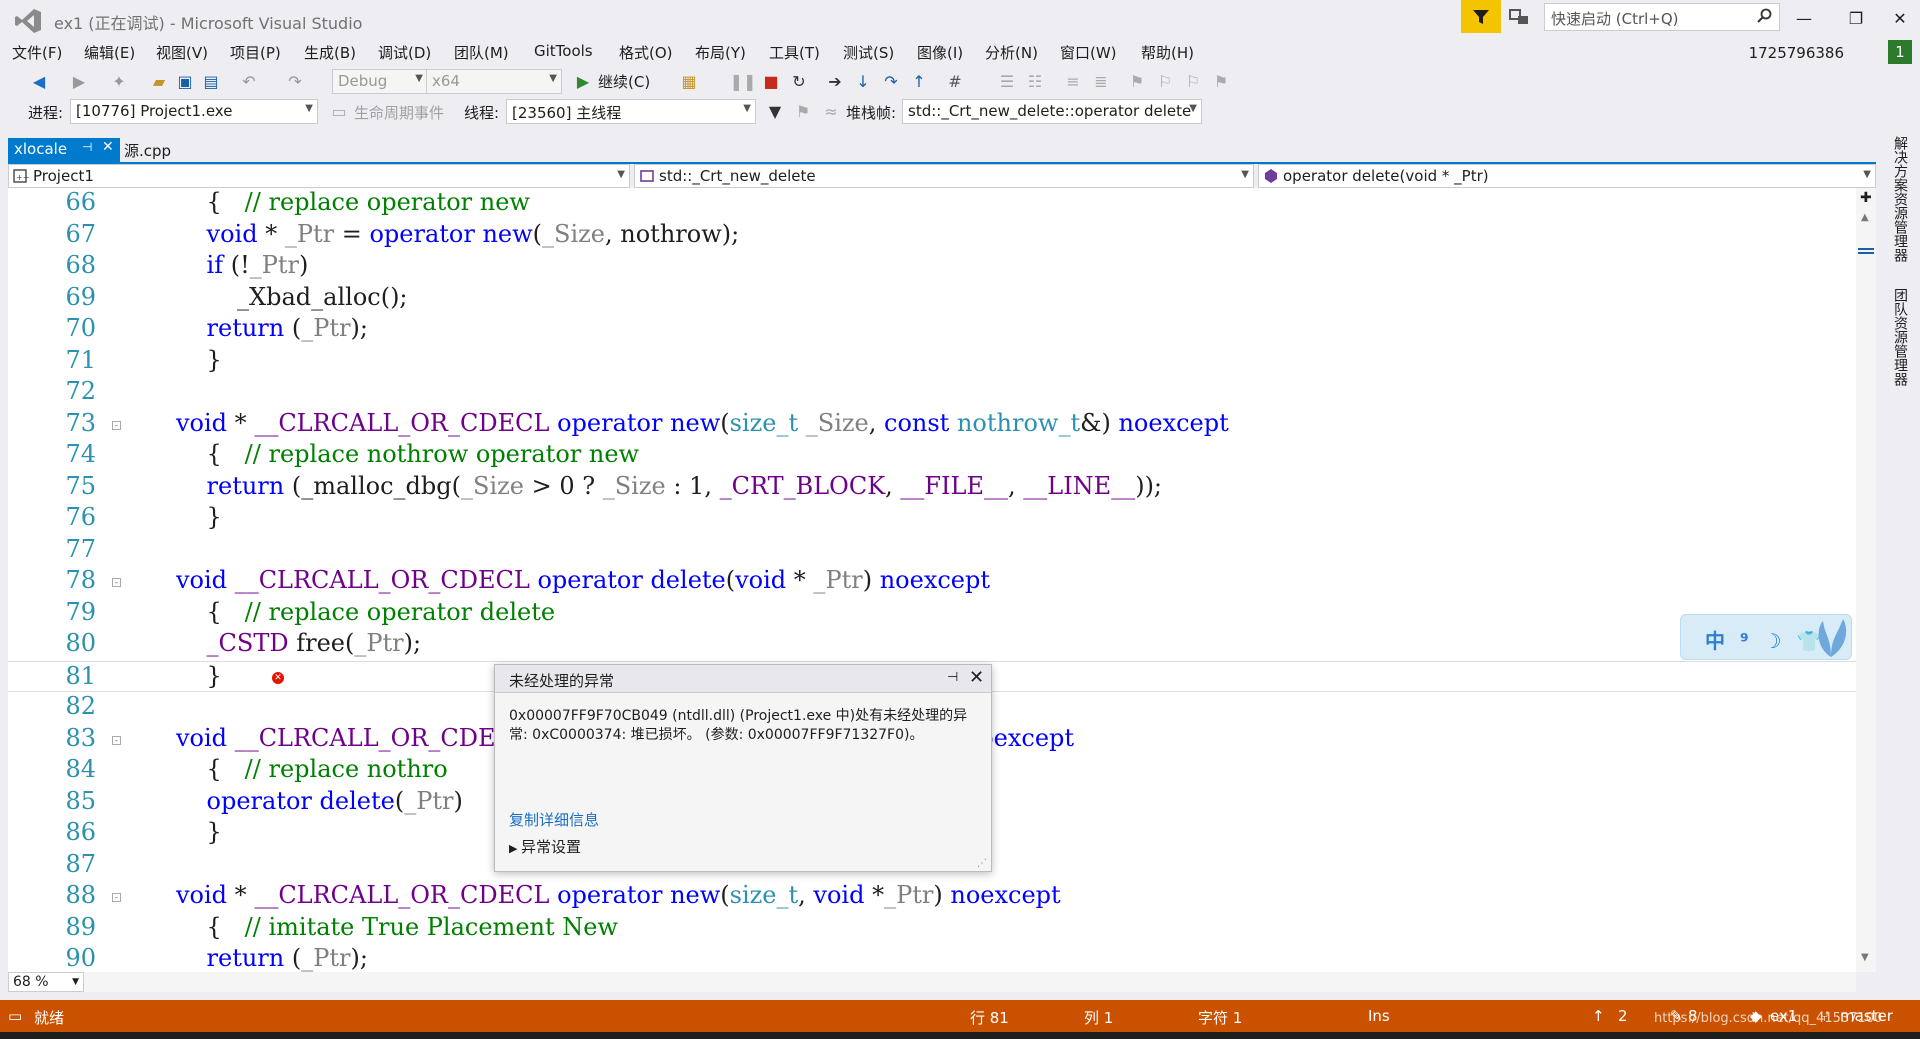 This screenshot has width=1920, height=1039. I want to click on break-all-icon: ❚❚, so click(743, 81).